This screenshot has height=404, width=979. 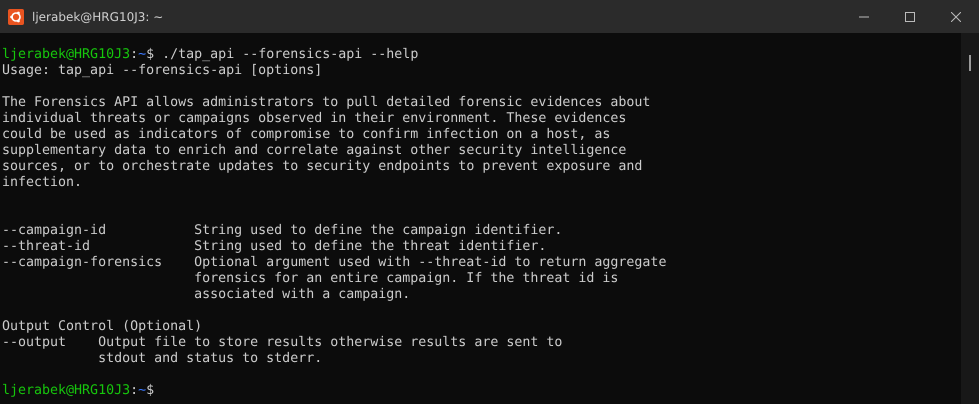 I want to click on option-name: --campaign-forensics, so click(x=83, y=263).